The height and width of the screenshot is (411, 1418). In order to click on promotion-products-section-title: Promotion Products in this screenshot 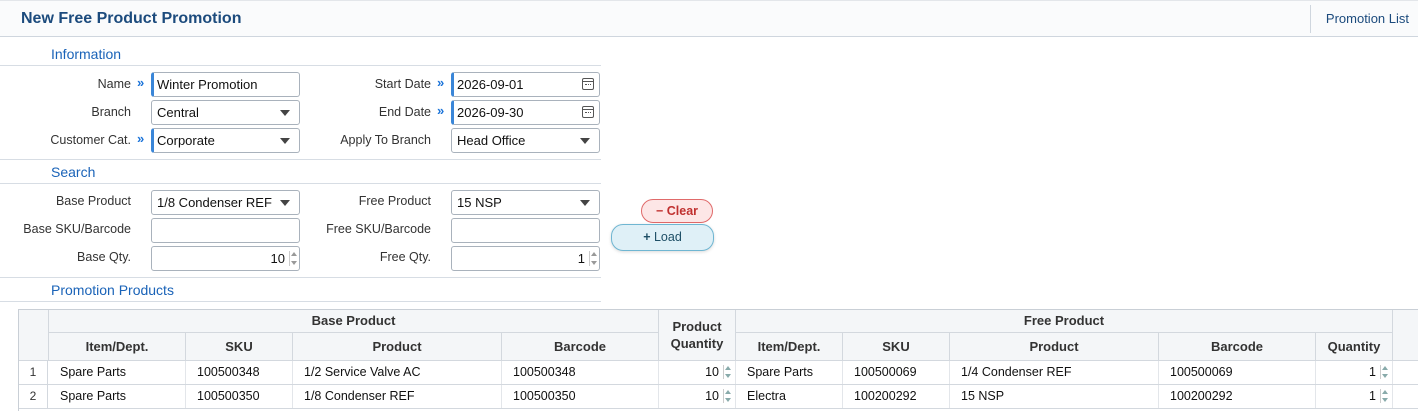, I will do `click(112, 290)`.